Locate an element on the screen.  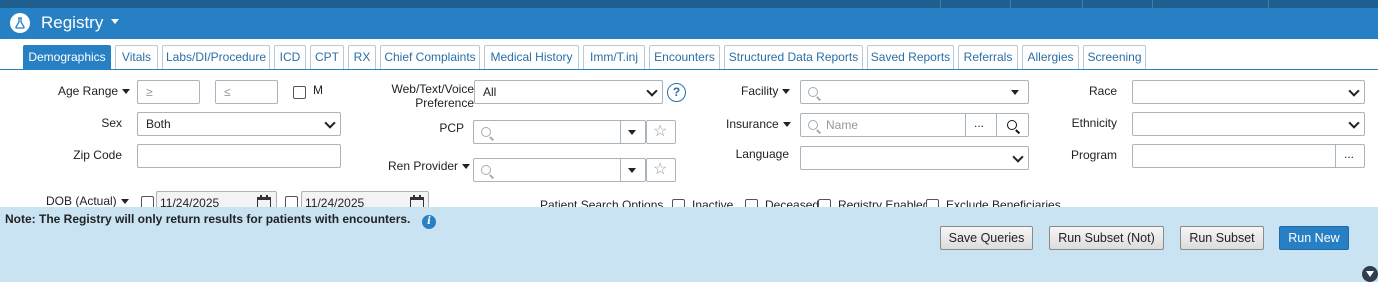
age-max-placeholder: ≤ is located at coordinates (227, 92).